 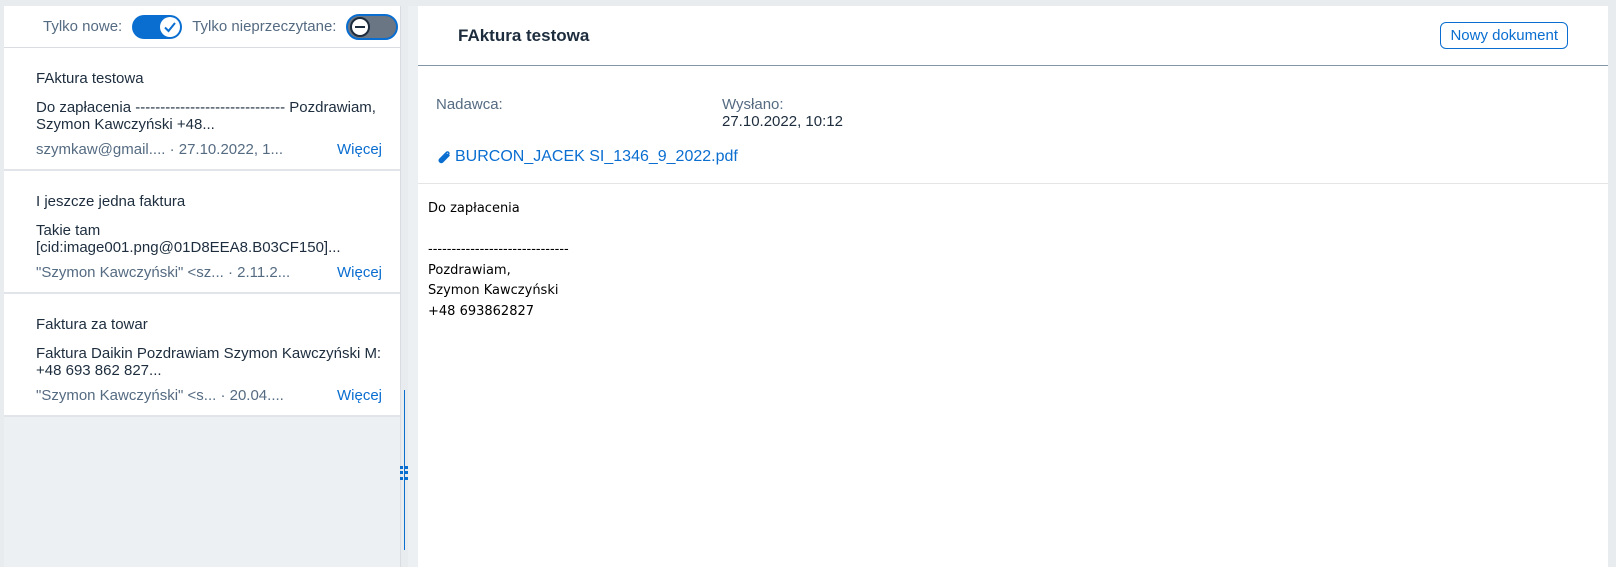 I want to click on mail-body-line: Pozdrawiam,, so click(x=469, y=270).